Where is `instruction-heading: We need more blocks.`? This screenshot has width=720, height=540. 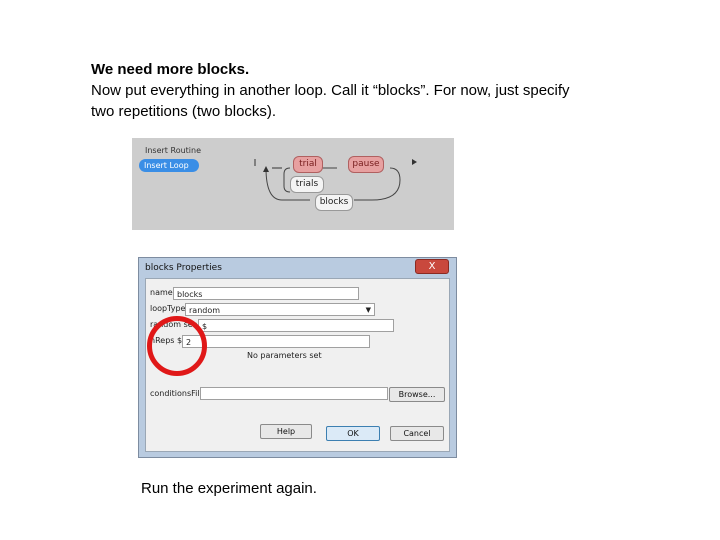
instruction-heading: We need more blocks. is located at coordinates (170, 69).